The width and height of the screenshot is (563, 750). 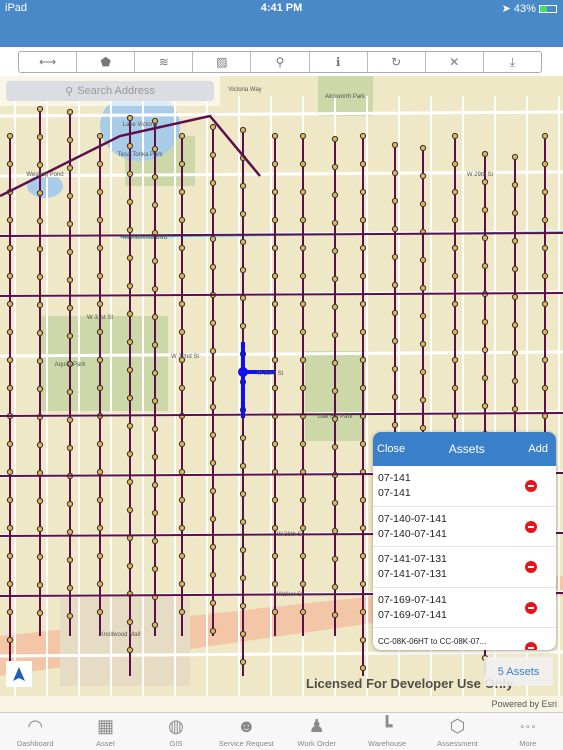 What do you see at coordinates (464, 486) in the screenshot?
I see `asset-list-item: 07-141 07-141` at bounding box center [464, 486].